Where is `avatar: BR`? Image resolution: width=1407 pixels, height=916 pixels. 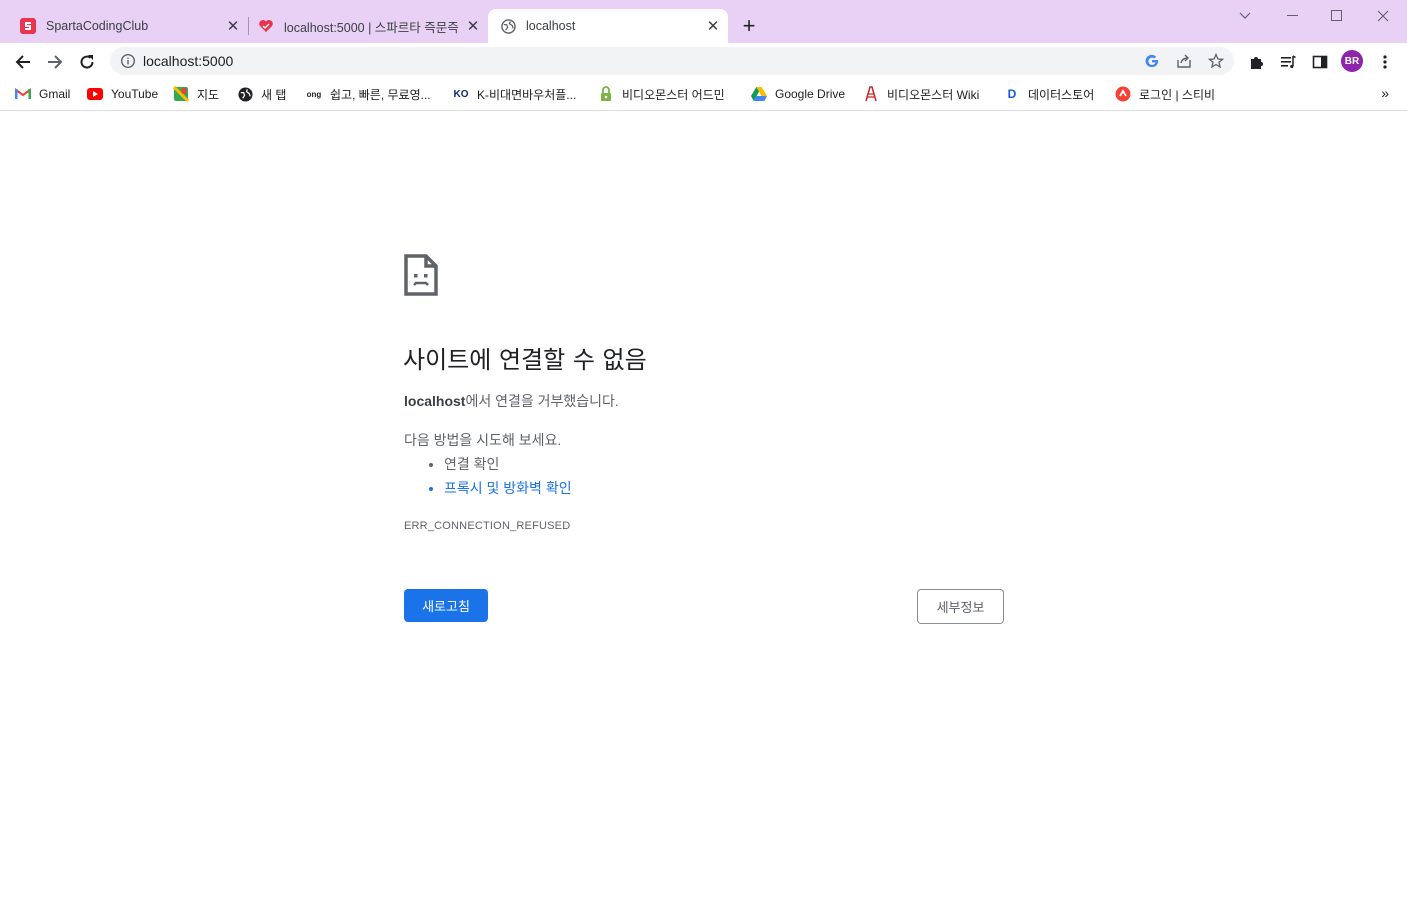
avatar: BR is located at coordinates (1352, 61).